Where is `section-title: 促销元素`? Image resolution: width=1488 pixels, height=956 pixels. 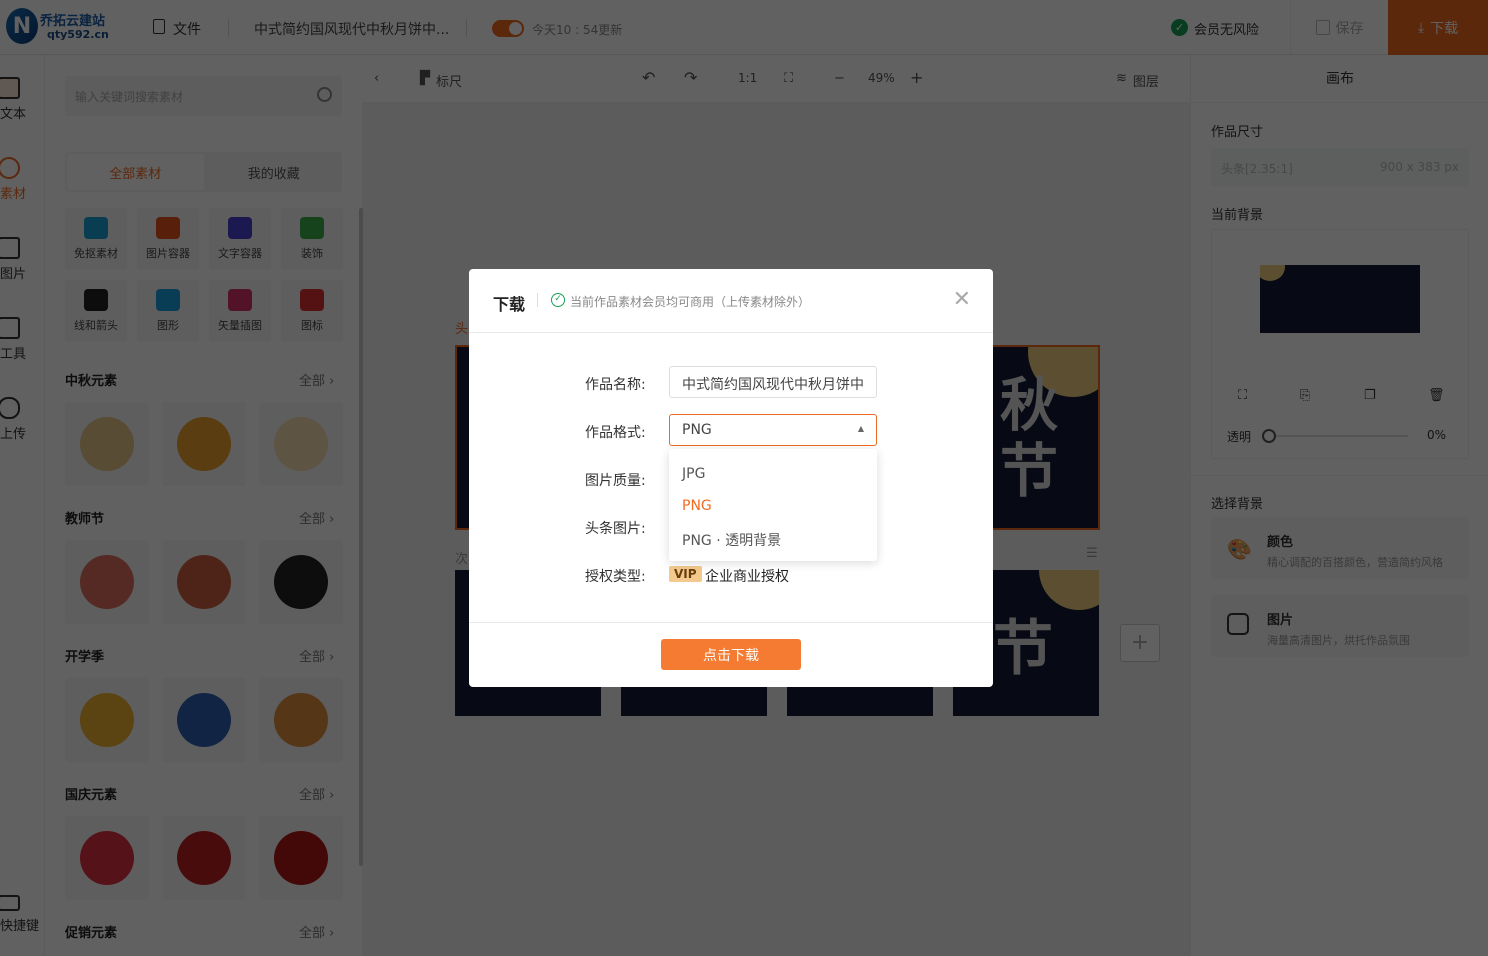 section-title: 促销元素 is located at coordinates (91, 933).